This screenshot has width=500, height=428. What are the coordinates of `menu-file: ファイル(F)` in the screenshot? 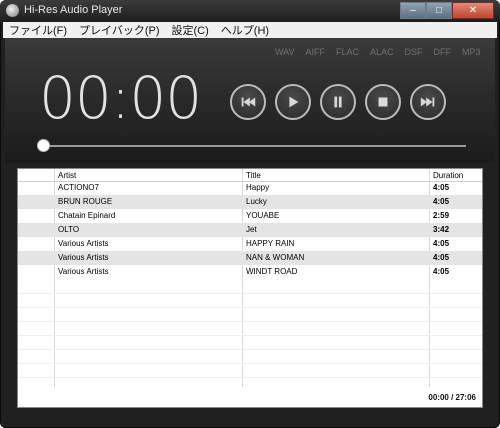 It's located at (38, 30).